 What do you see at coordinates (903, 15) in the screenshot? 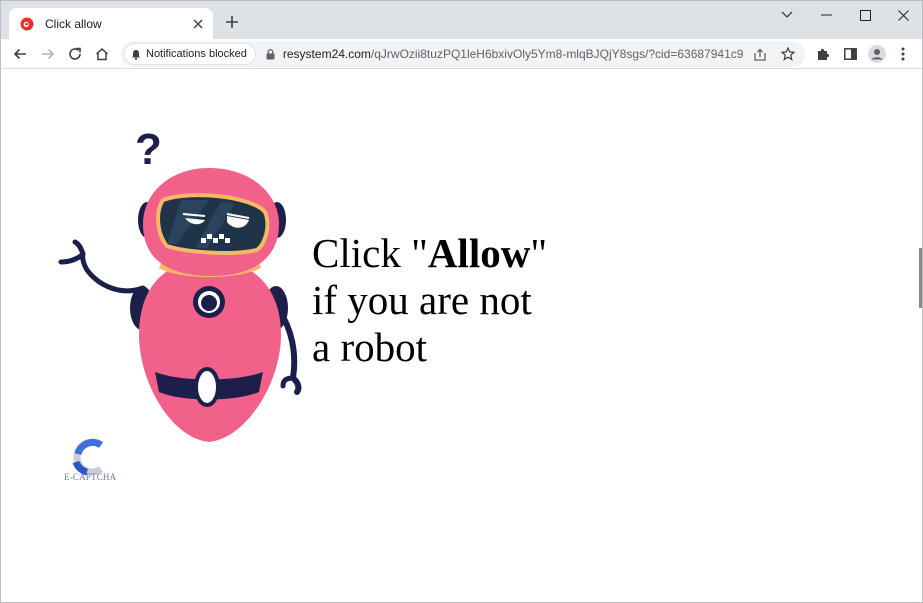
I see `close-window-icon` at bounding box center [903, 15].